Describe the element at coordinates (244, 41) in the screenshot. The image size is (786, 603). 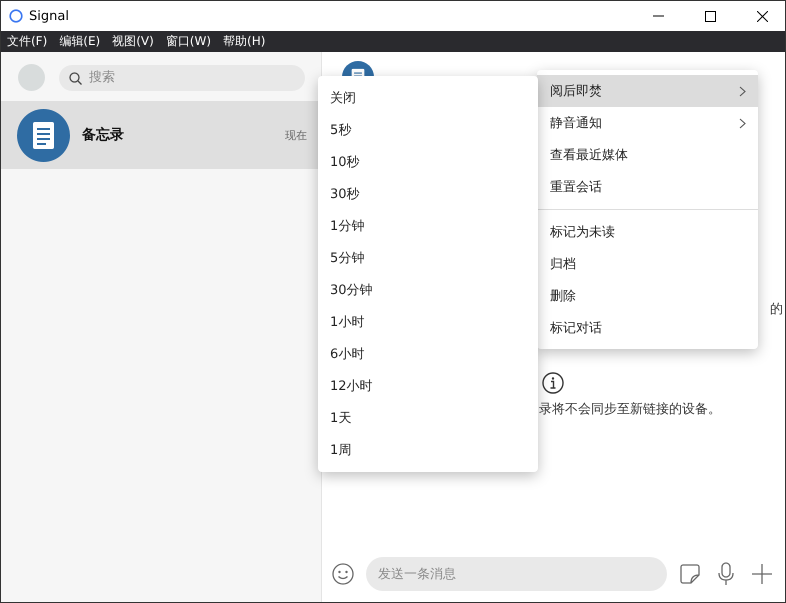
I see `menu-item: 帮助(H)` at that location.